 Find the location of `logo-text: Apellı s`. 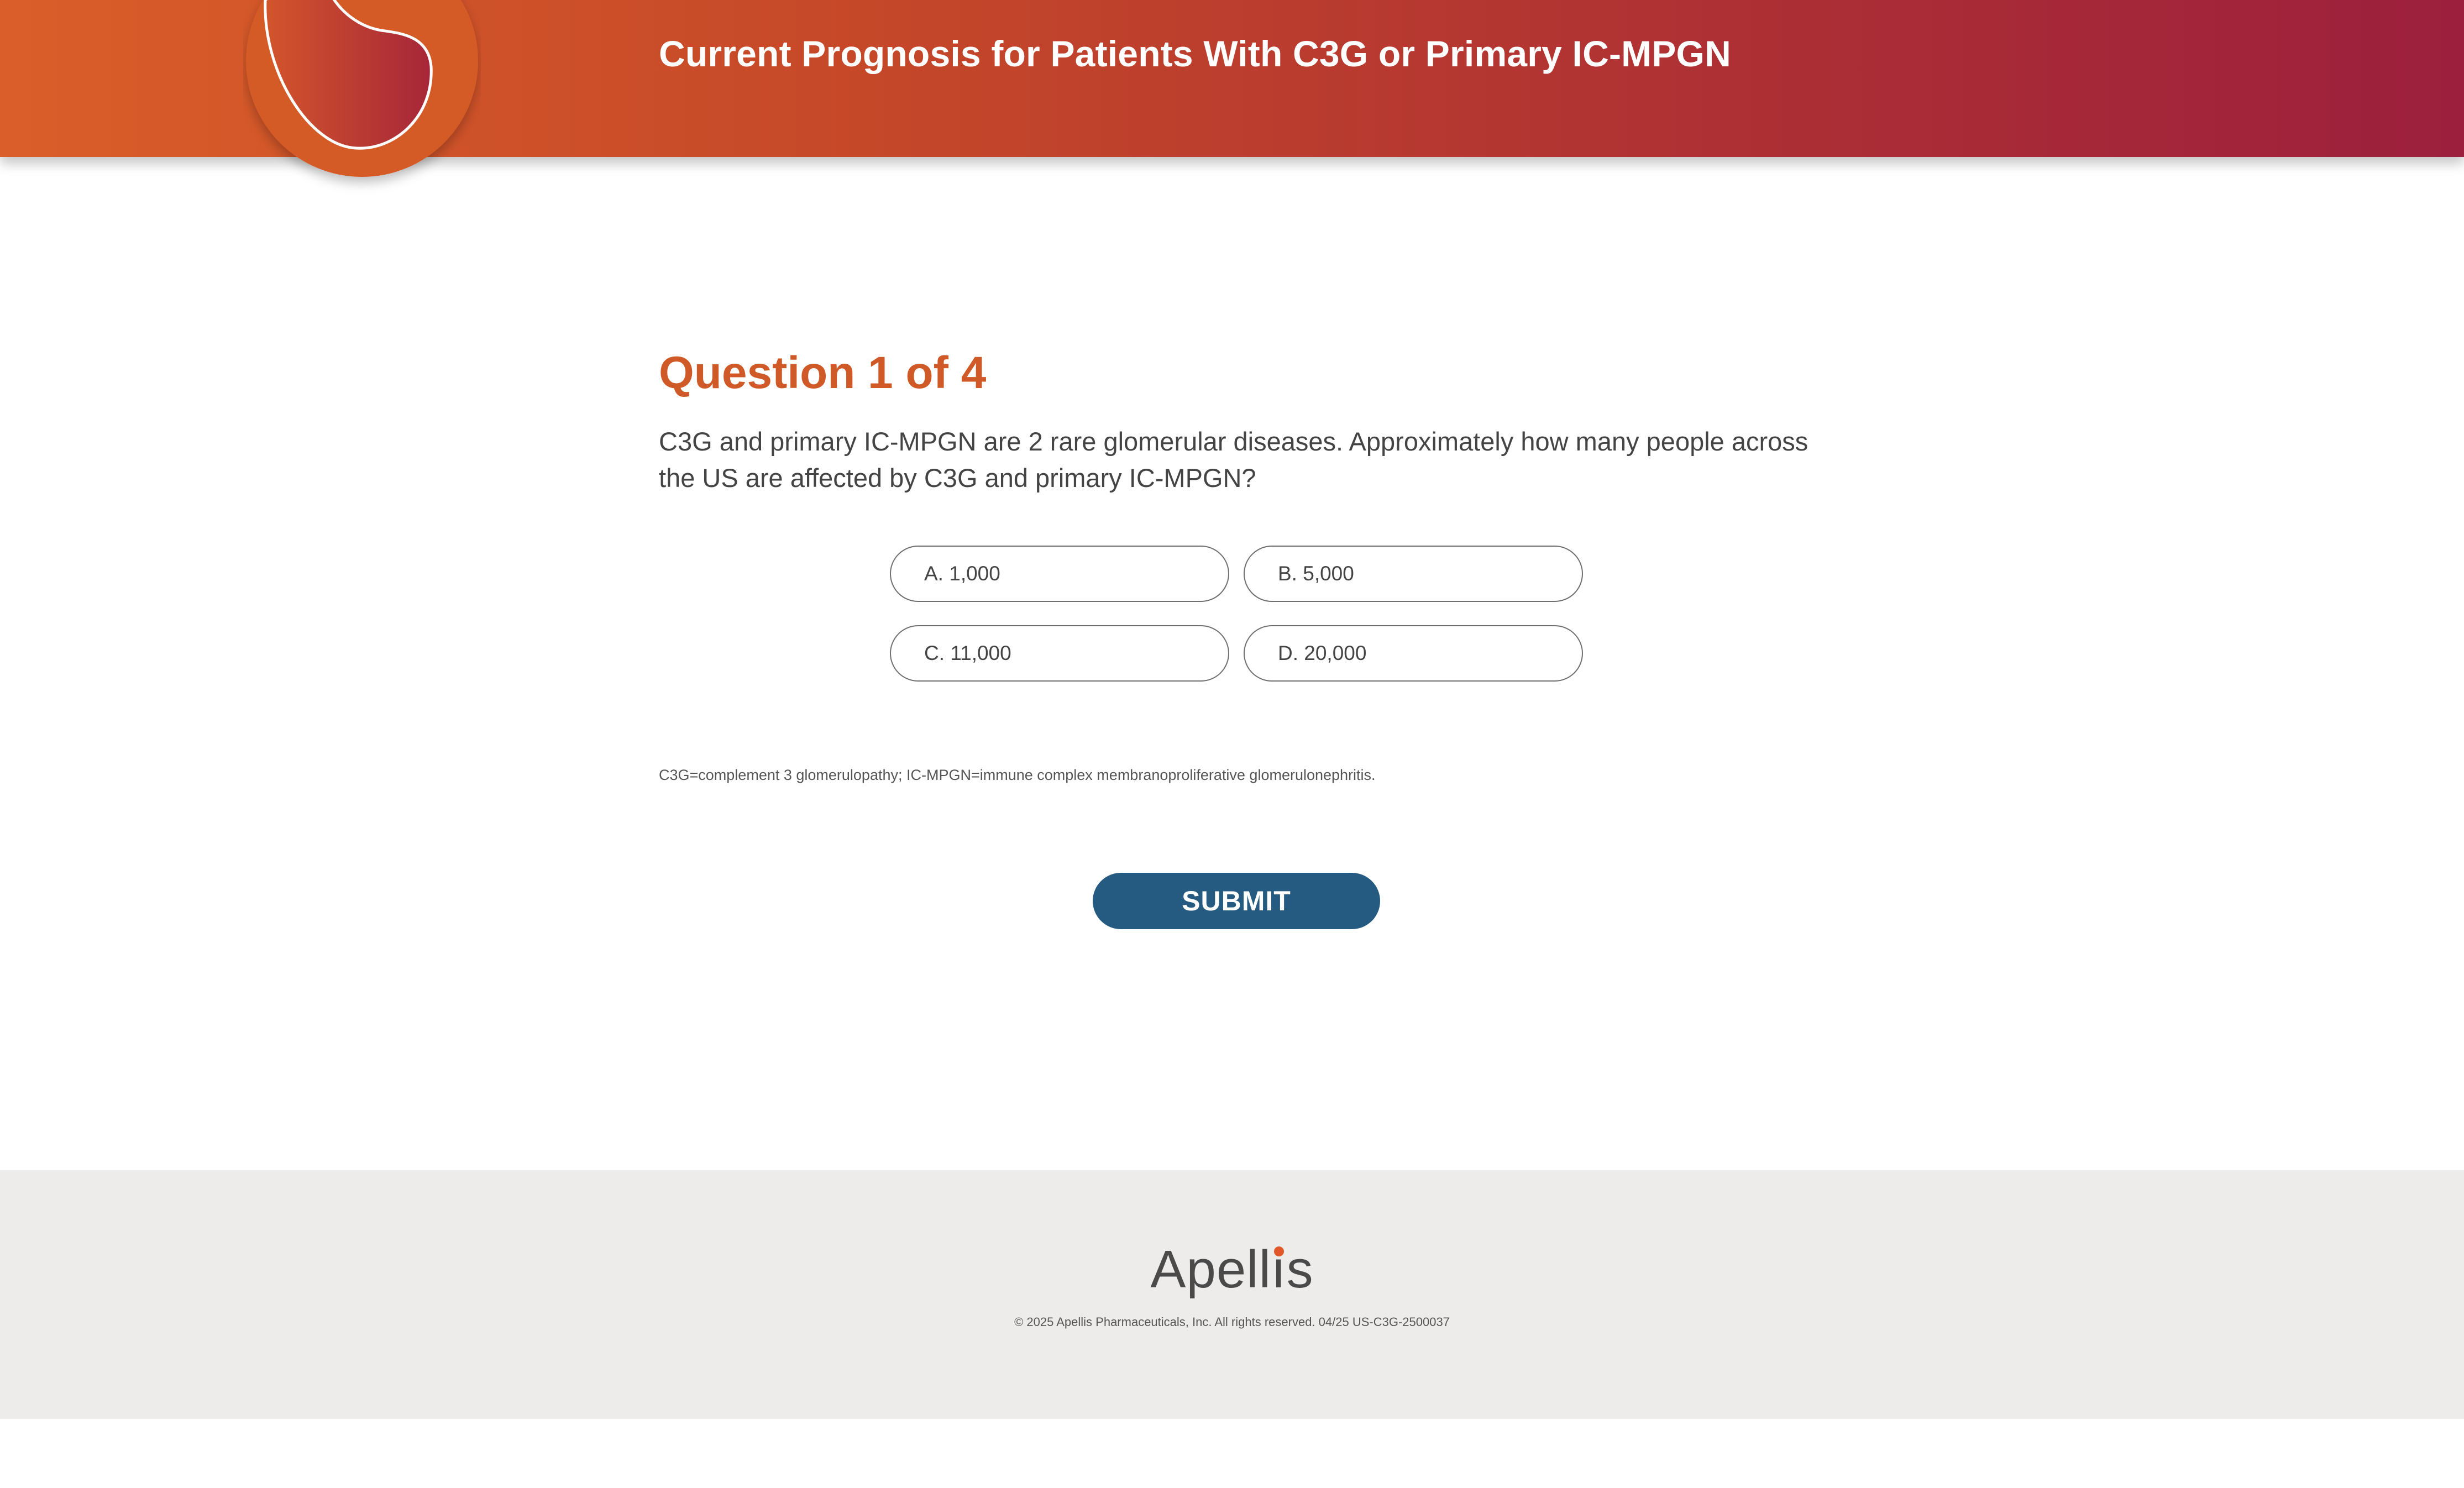

logo-text: Apellı s is located at coordinates (1232, 1270).